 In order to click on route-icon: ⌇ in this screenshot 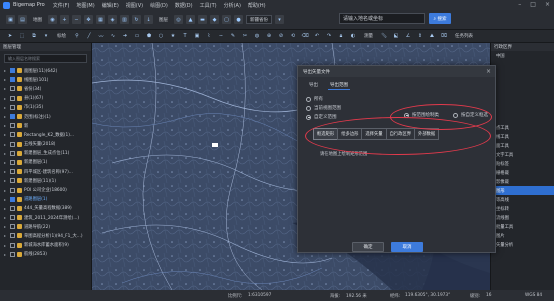, I will do `click(209, 36)`.